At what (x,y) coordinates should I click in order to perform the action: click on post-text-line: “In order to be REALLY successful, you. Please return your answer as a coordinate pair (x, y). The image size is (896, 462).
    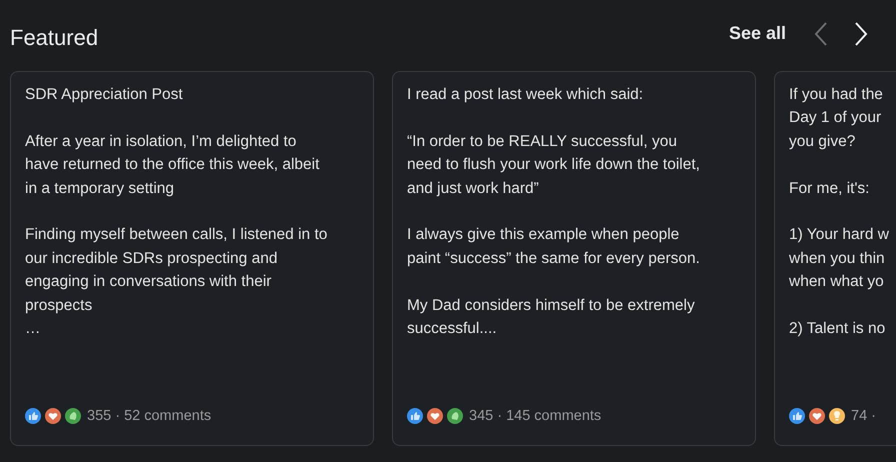
    Looking at the image, I should click on (542, 142).